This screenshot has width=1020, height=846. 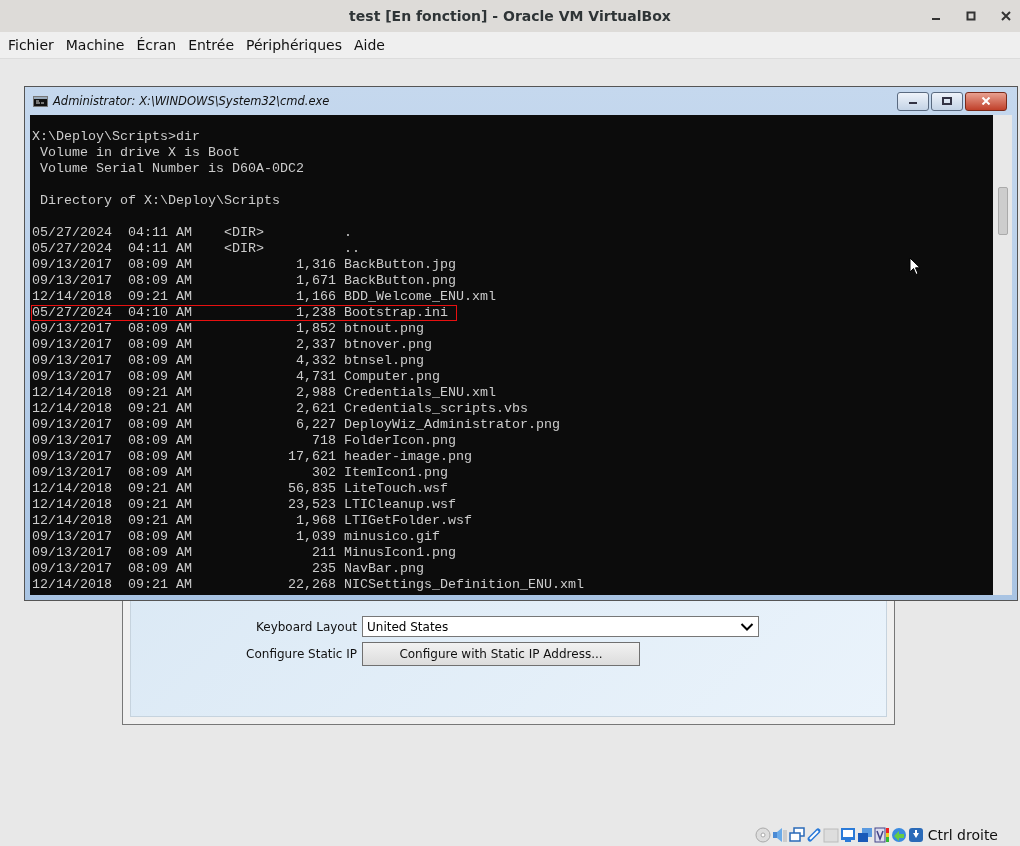 What do you see at coordinates (308, 585) in the screenshot?
I see `console-line: 12/14/2018 09:21 AM 22,268 NICSettings_Definition_ENU.xml` at bounding box center [308, 585].